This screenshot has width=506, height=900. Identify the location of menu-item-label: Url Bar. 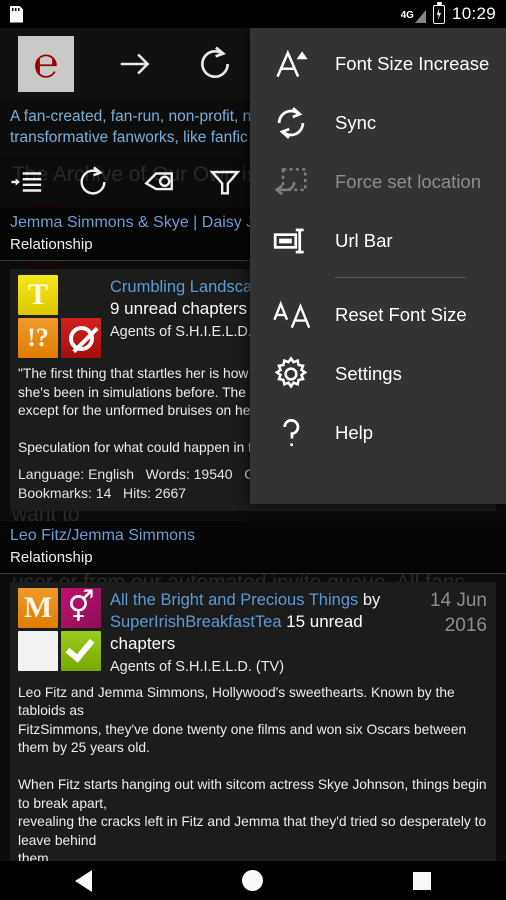
(364, 240).